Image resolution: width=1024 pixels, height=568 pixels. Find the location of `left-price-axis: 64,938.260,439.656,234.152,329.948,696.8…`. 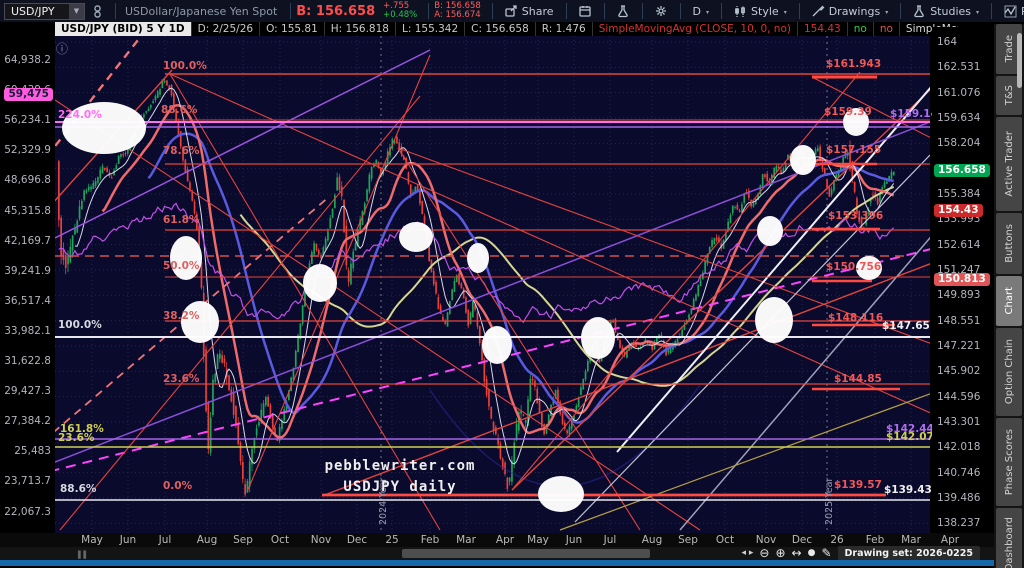

left-price-axis: 64,938.260,439.656,234.152,329.948,696.8… is located at coordinates (27, 284).